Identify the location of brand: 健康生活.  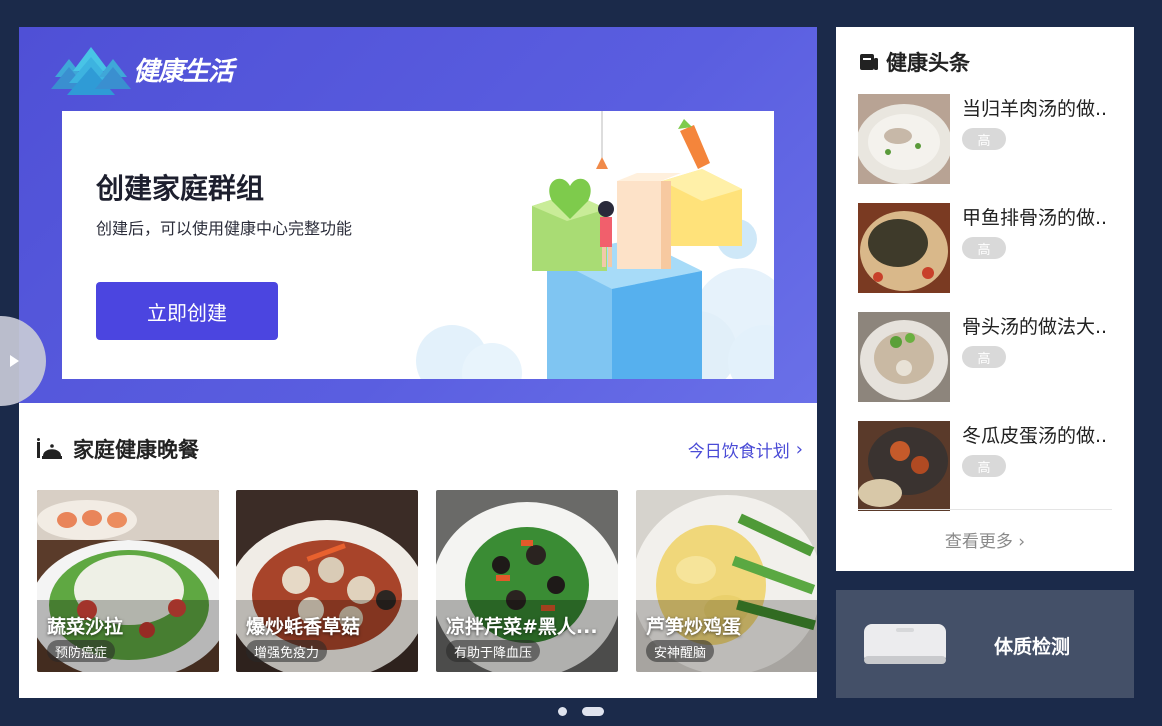
(141, 69).